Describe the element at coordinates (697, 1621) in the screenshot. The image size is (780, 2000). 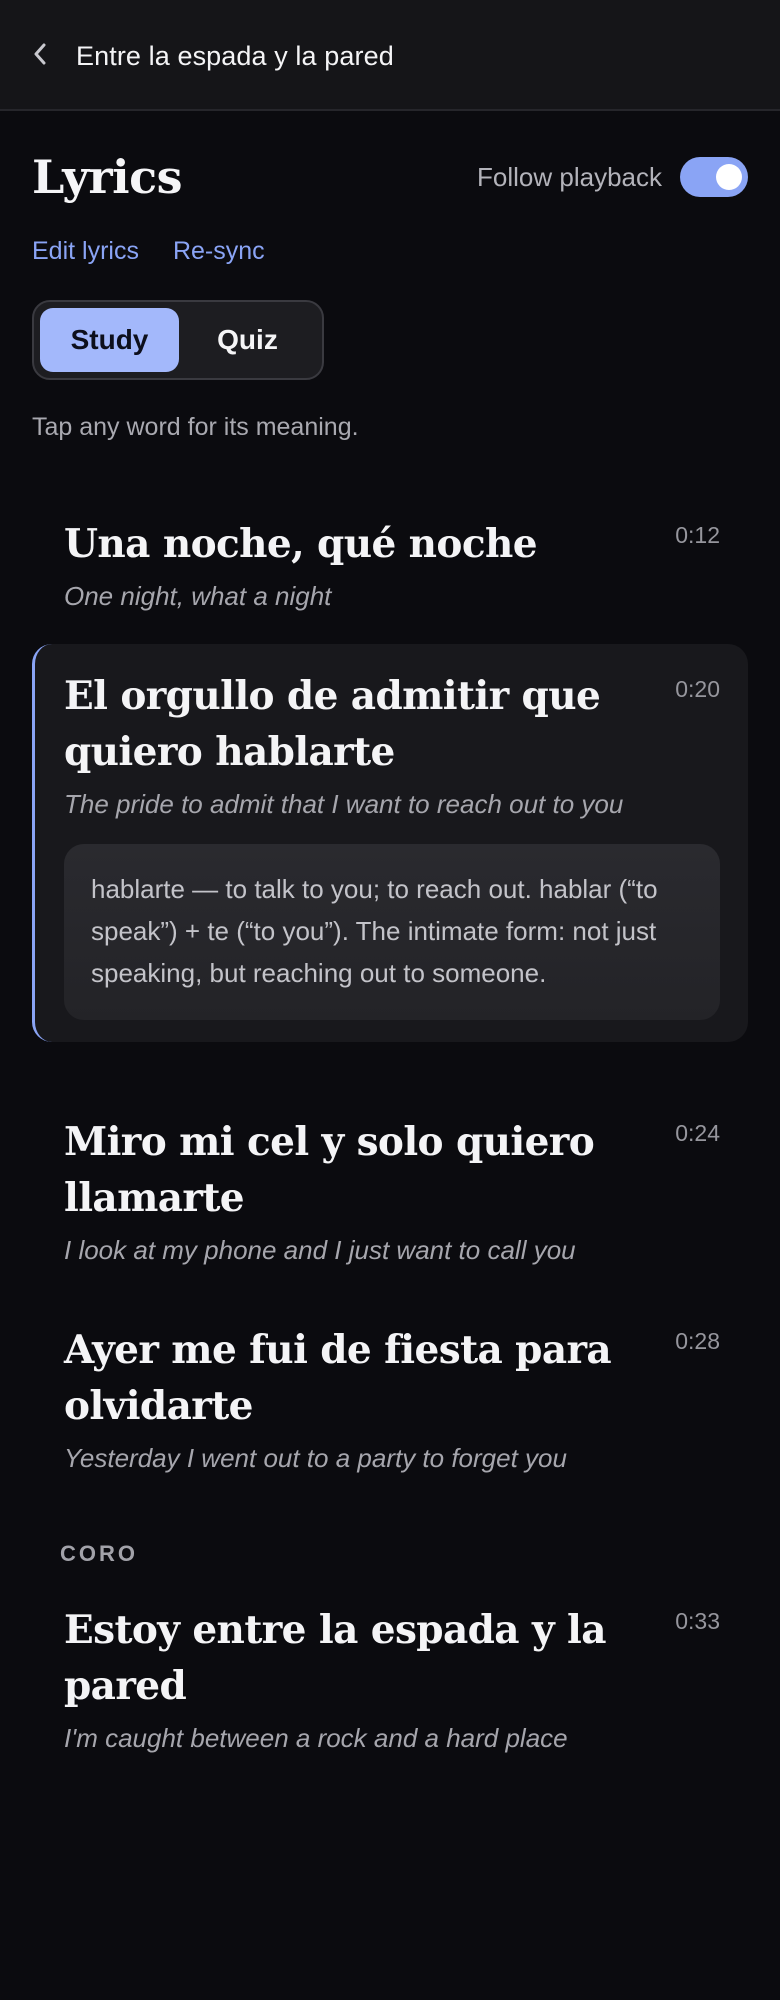
I see `line-timestamp: 0:33` at that location.